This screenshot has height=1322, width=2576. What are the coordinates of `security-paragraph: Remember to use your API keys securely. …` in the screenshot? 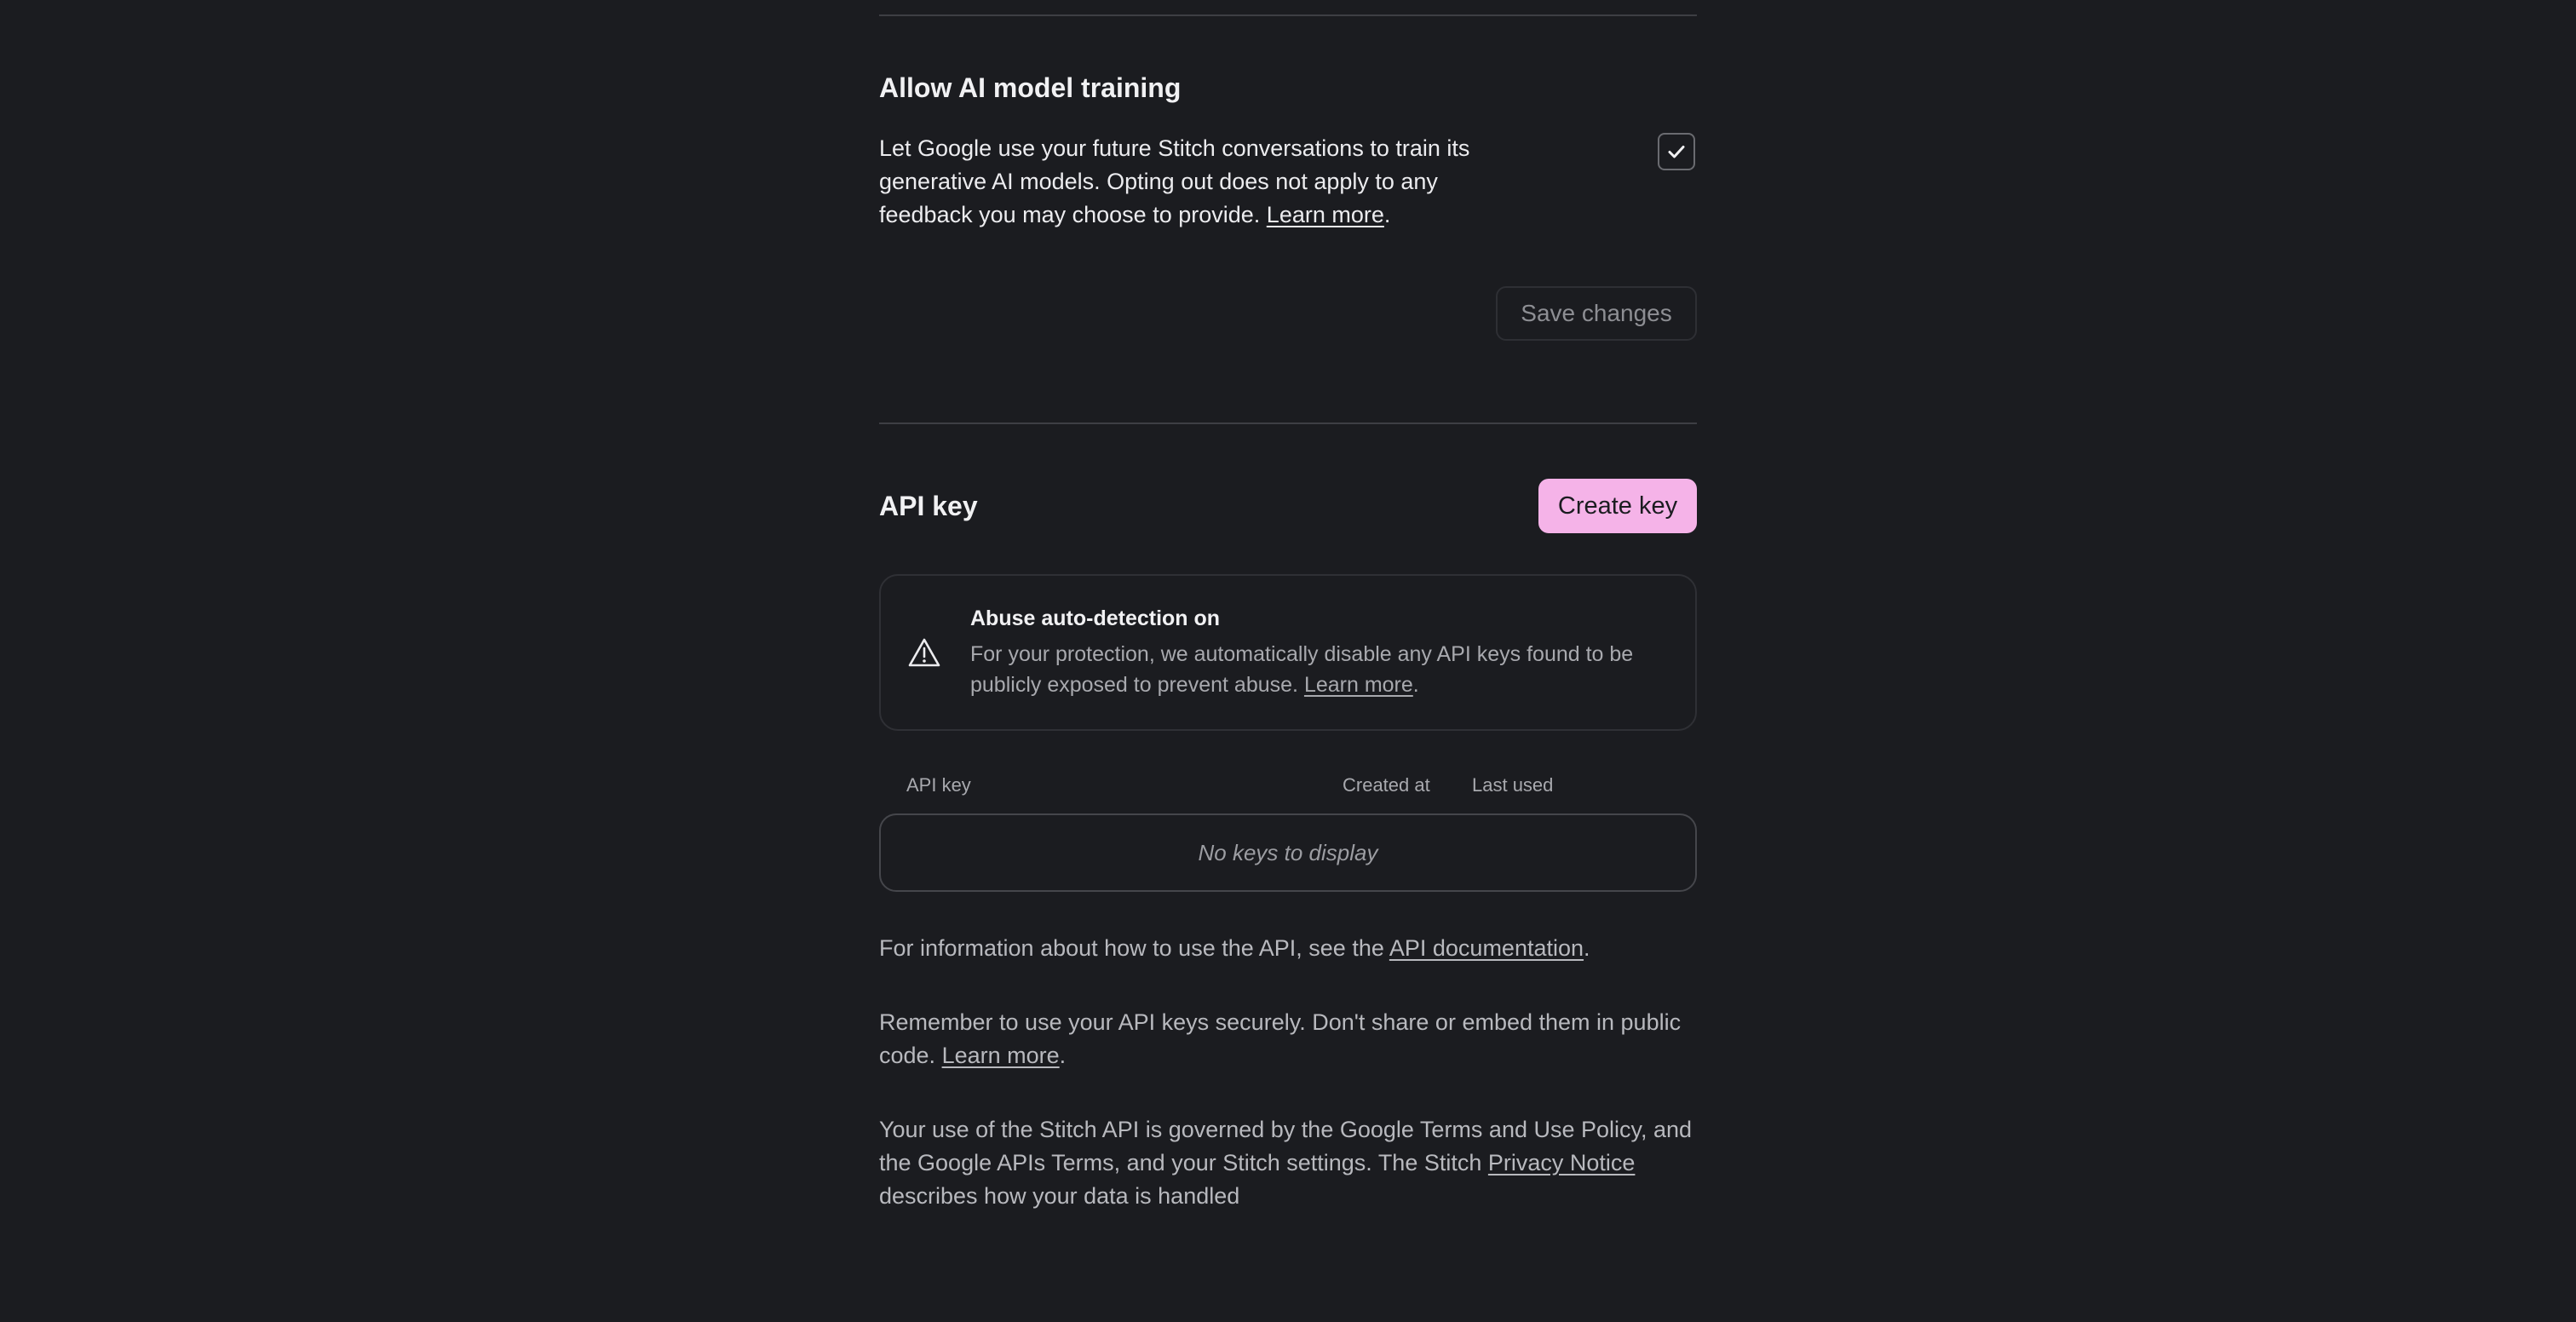 It's located at (1288, 1039).